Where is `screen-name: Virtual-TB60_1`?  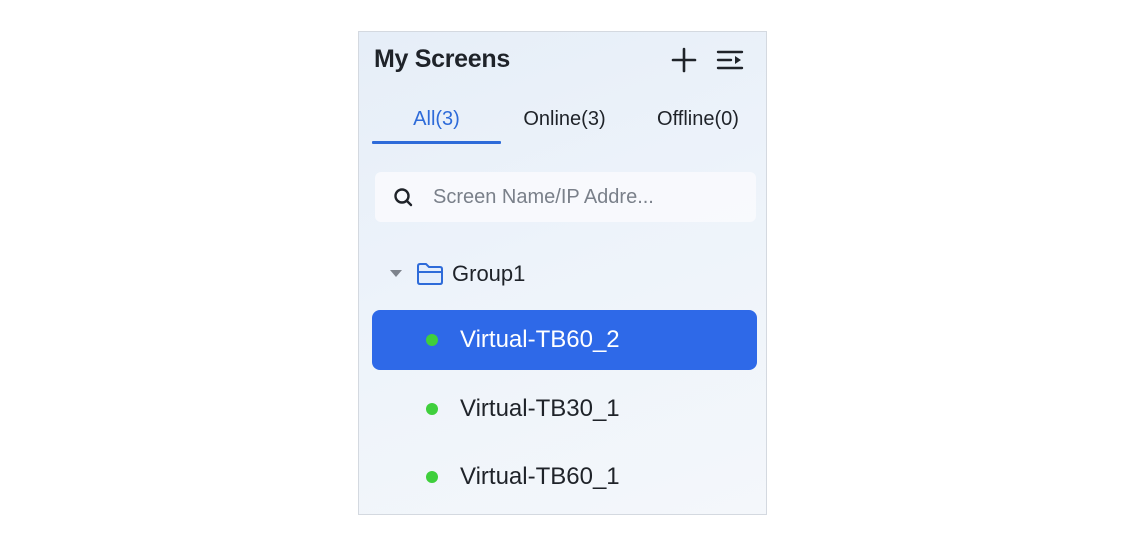
screen-name: Virtual-TB60_1 is located at coordinates (540, 476).